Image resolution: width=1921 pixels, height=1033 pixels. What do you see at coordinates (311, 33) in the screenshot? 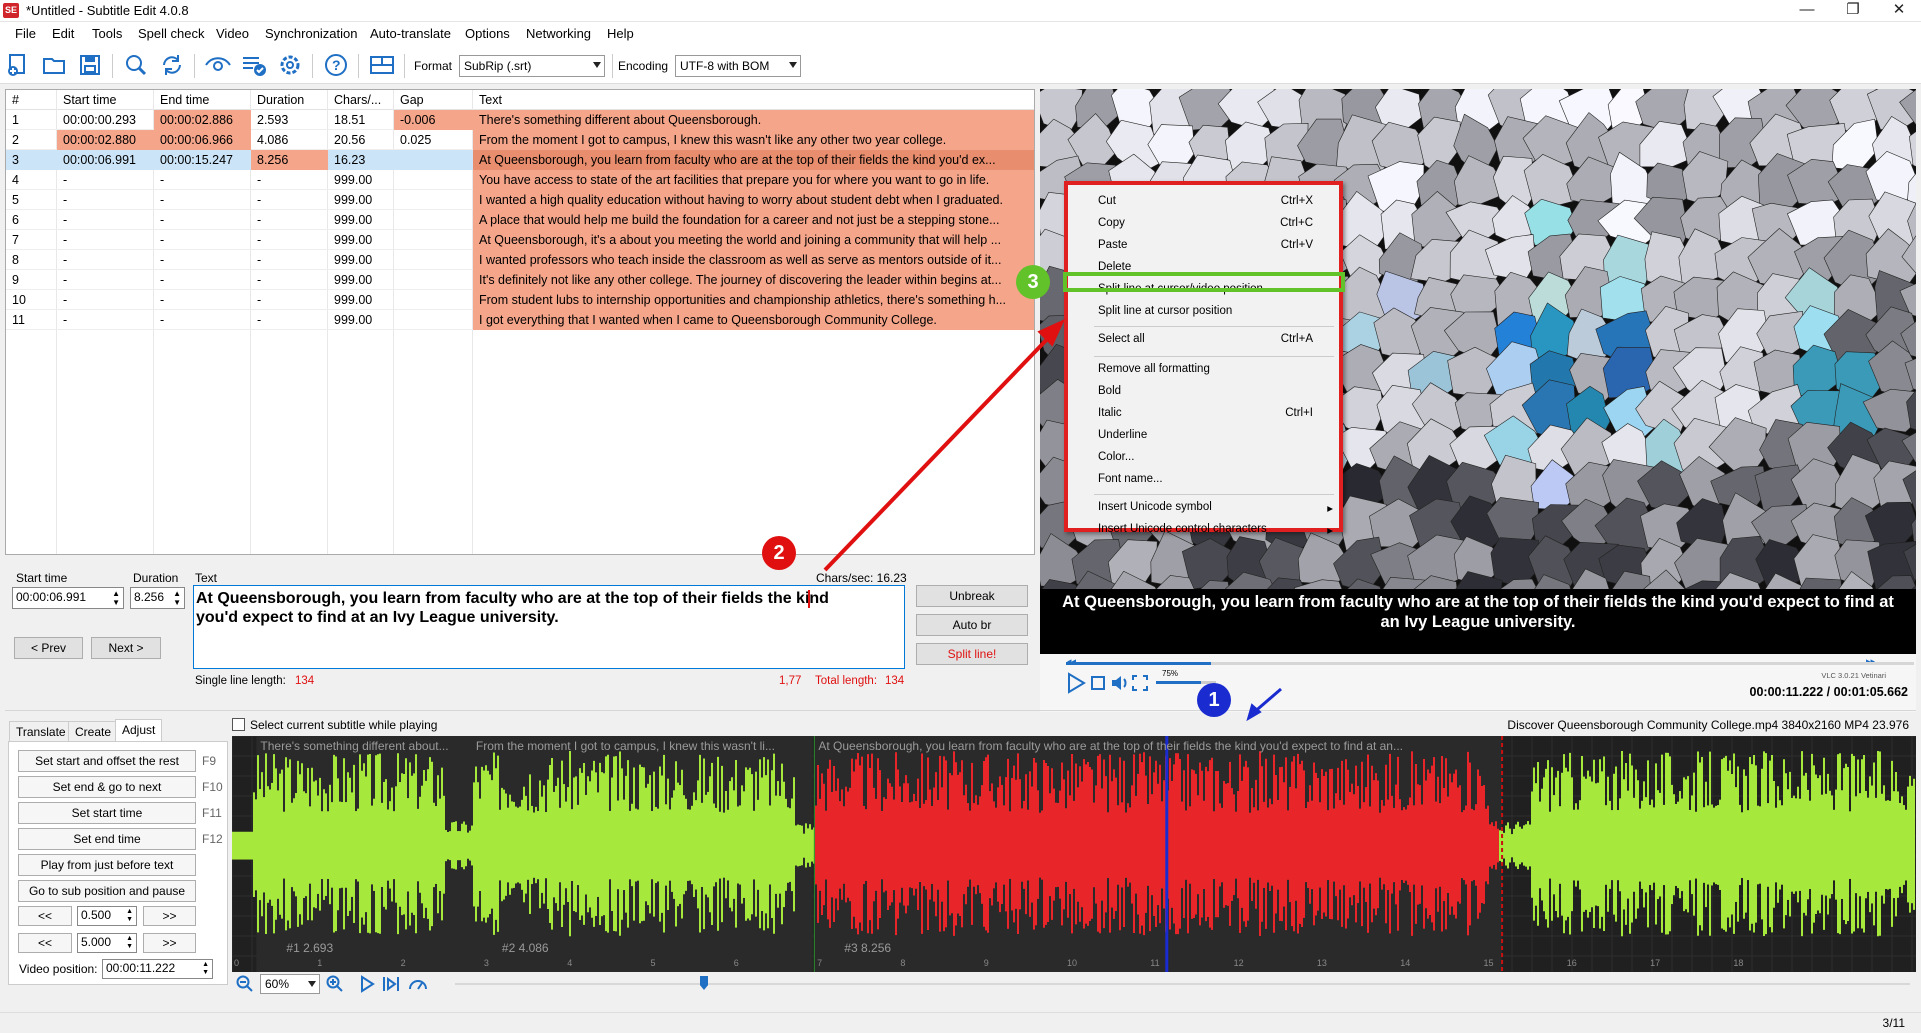
I see `menu-synchronization: Synchronization` at bounding box center [311, 33].